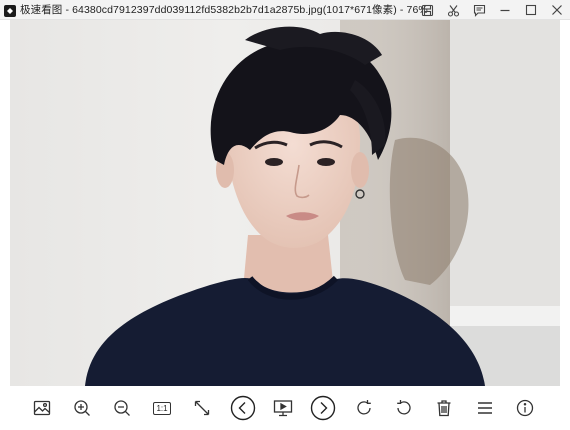 This screenshot has width=570, height=430. I want to click on next-icon, so click(323, 408).